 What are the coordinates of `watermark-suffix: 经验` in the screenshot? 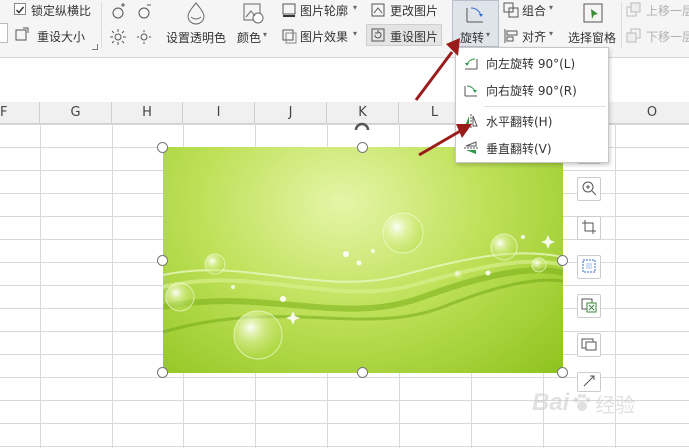 It's located at (615, 404).